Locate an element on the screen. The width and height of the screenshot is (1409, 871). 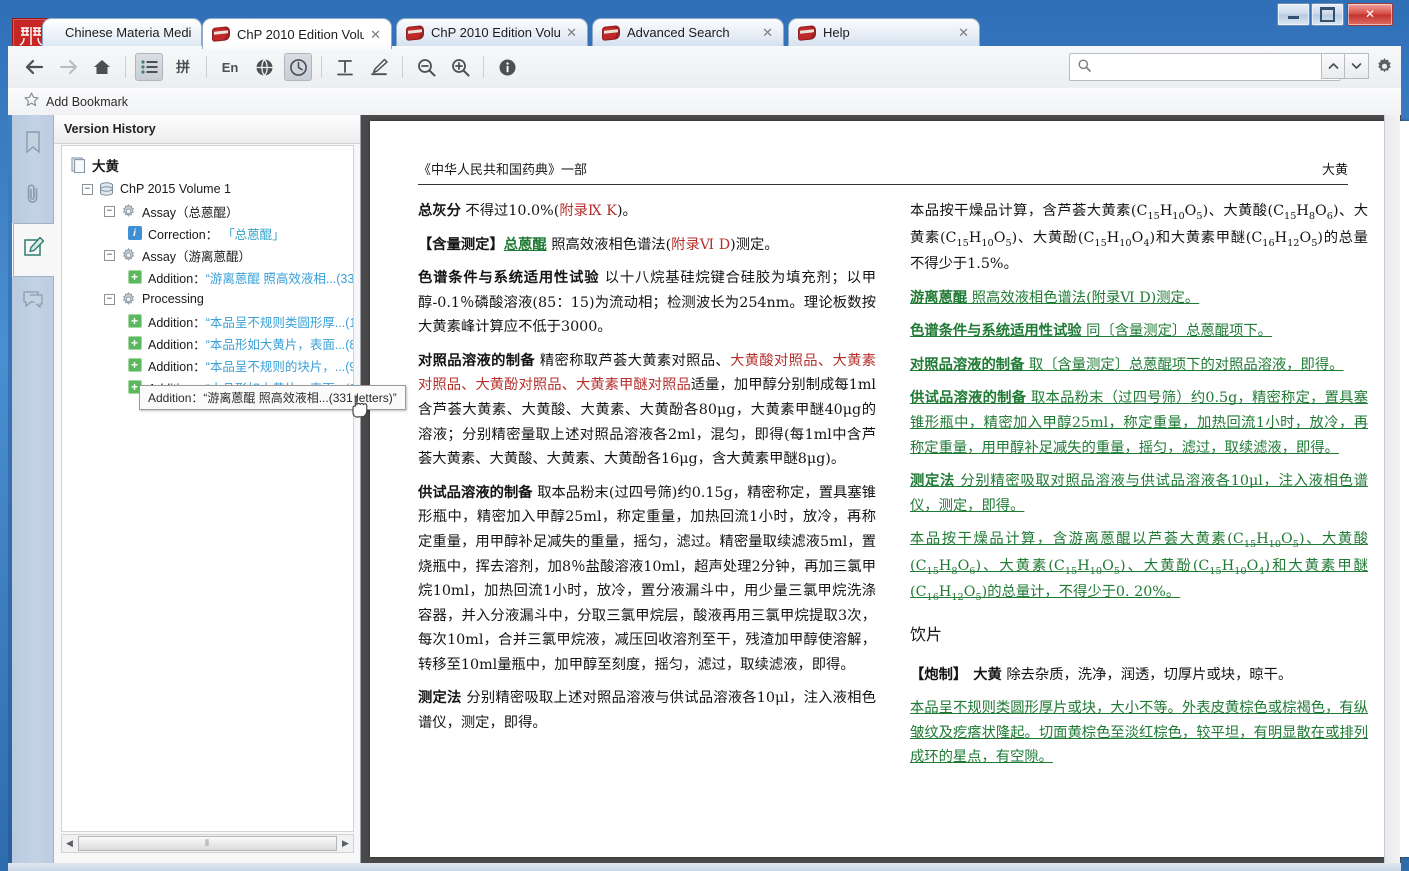
section-title-yinpian: 饮片 is located at coordinates (926, 635).